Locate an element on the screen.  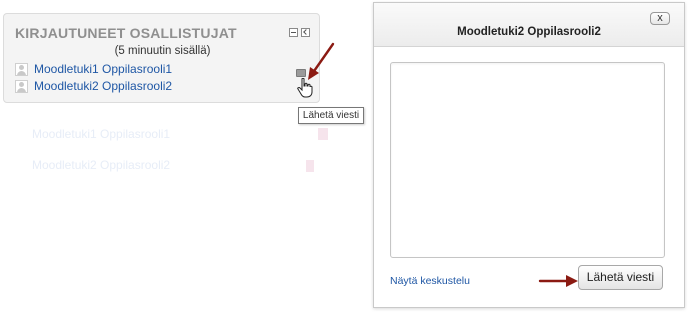
tooltip: Lähetä viesti is located at coordinates (331, 115).